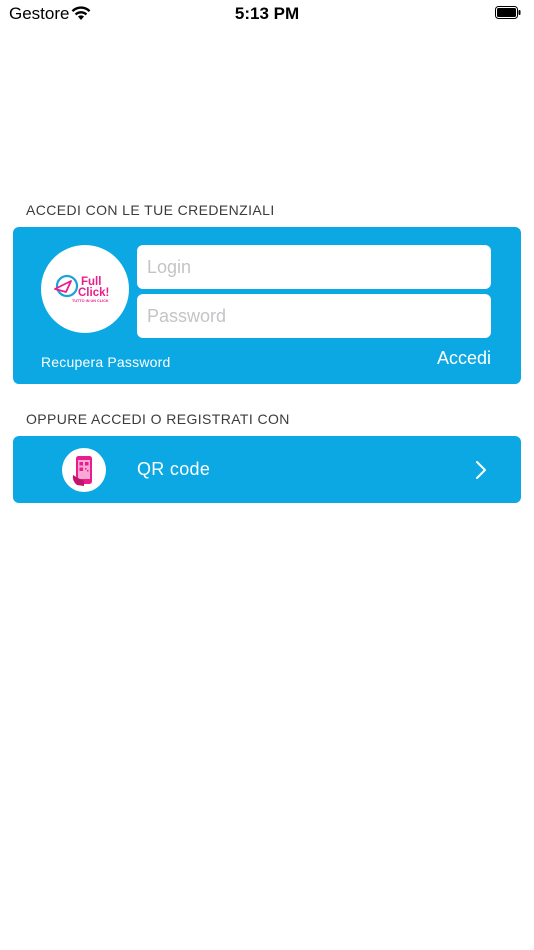 The image size is (534, 950). I want to click on login-section-header: ACCEDI CON LE TUE CREDENZIALI, so click(150, 210).